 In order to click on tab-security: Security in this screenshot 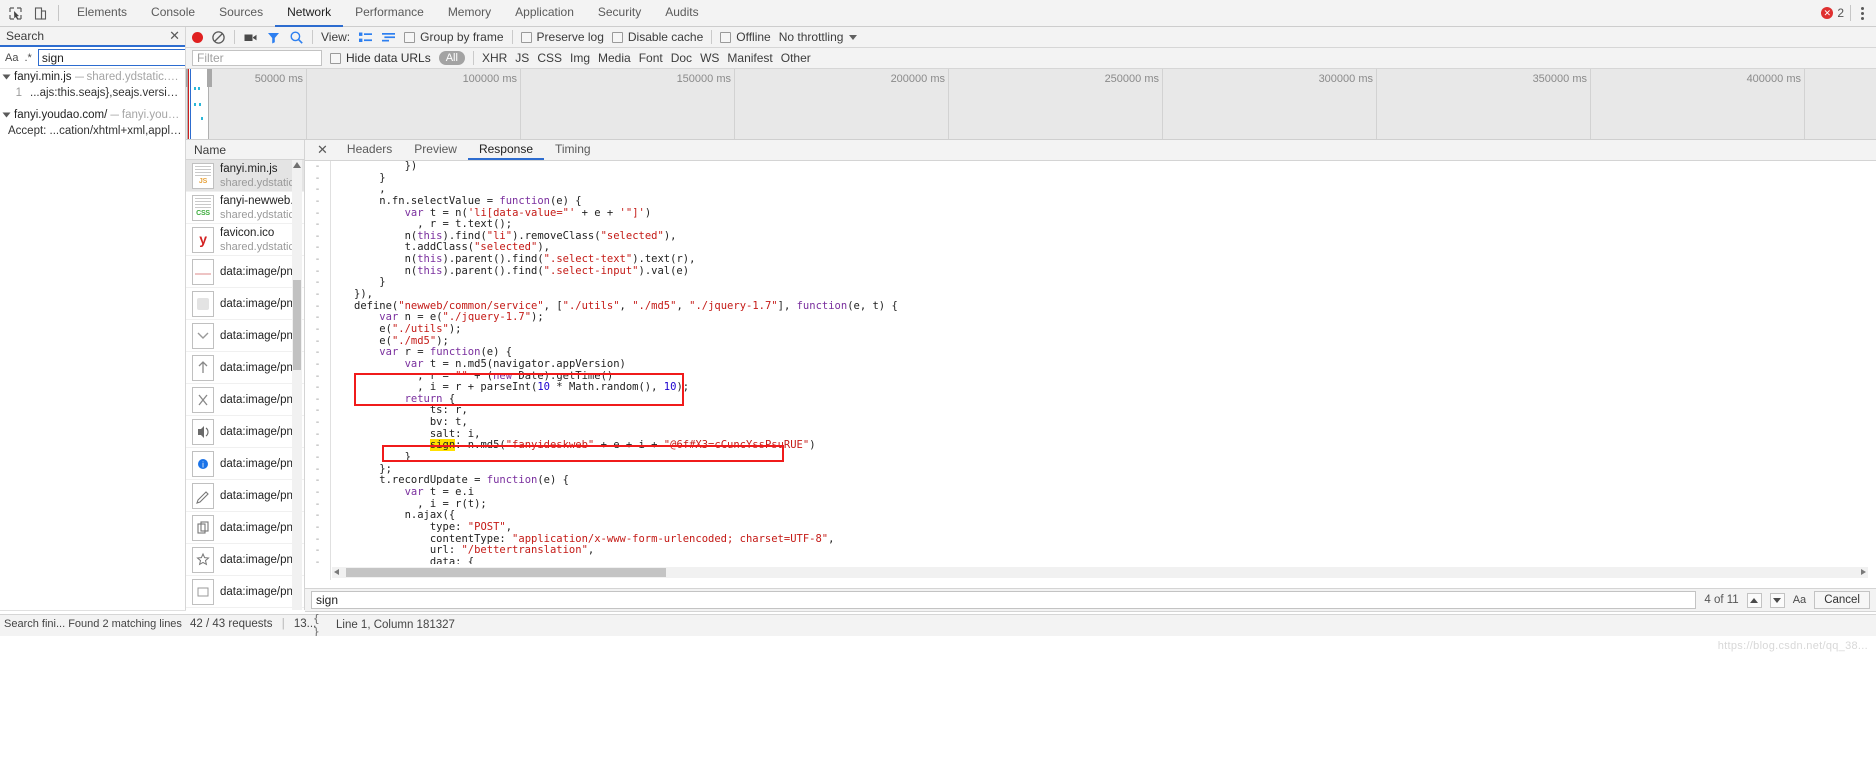, I will do `click(619, 13)`.